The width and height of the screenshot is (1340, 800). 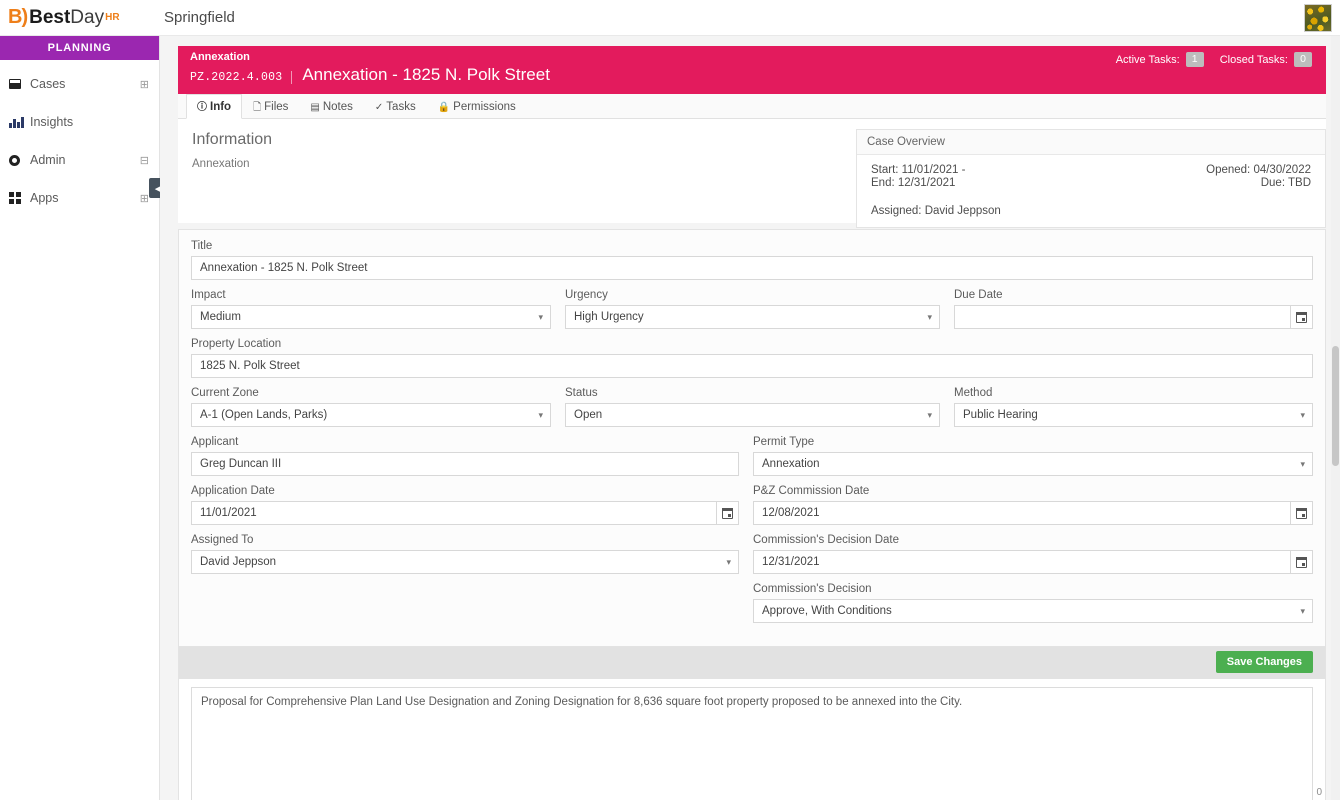 I want to click on insights-icon, so click(x=18, y=122).